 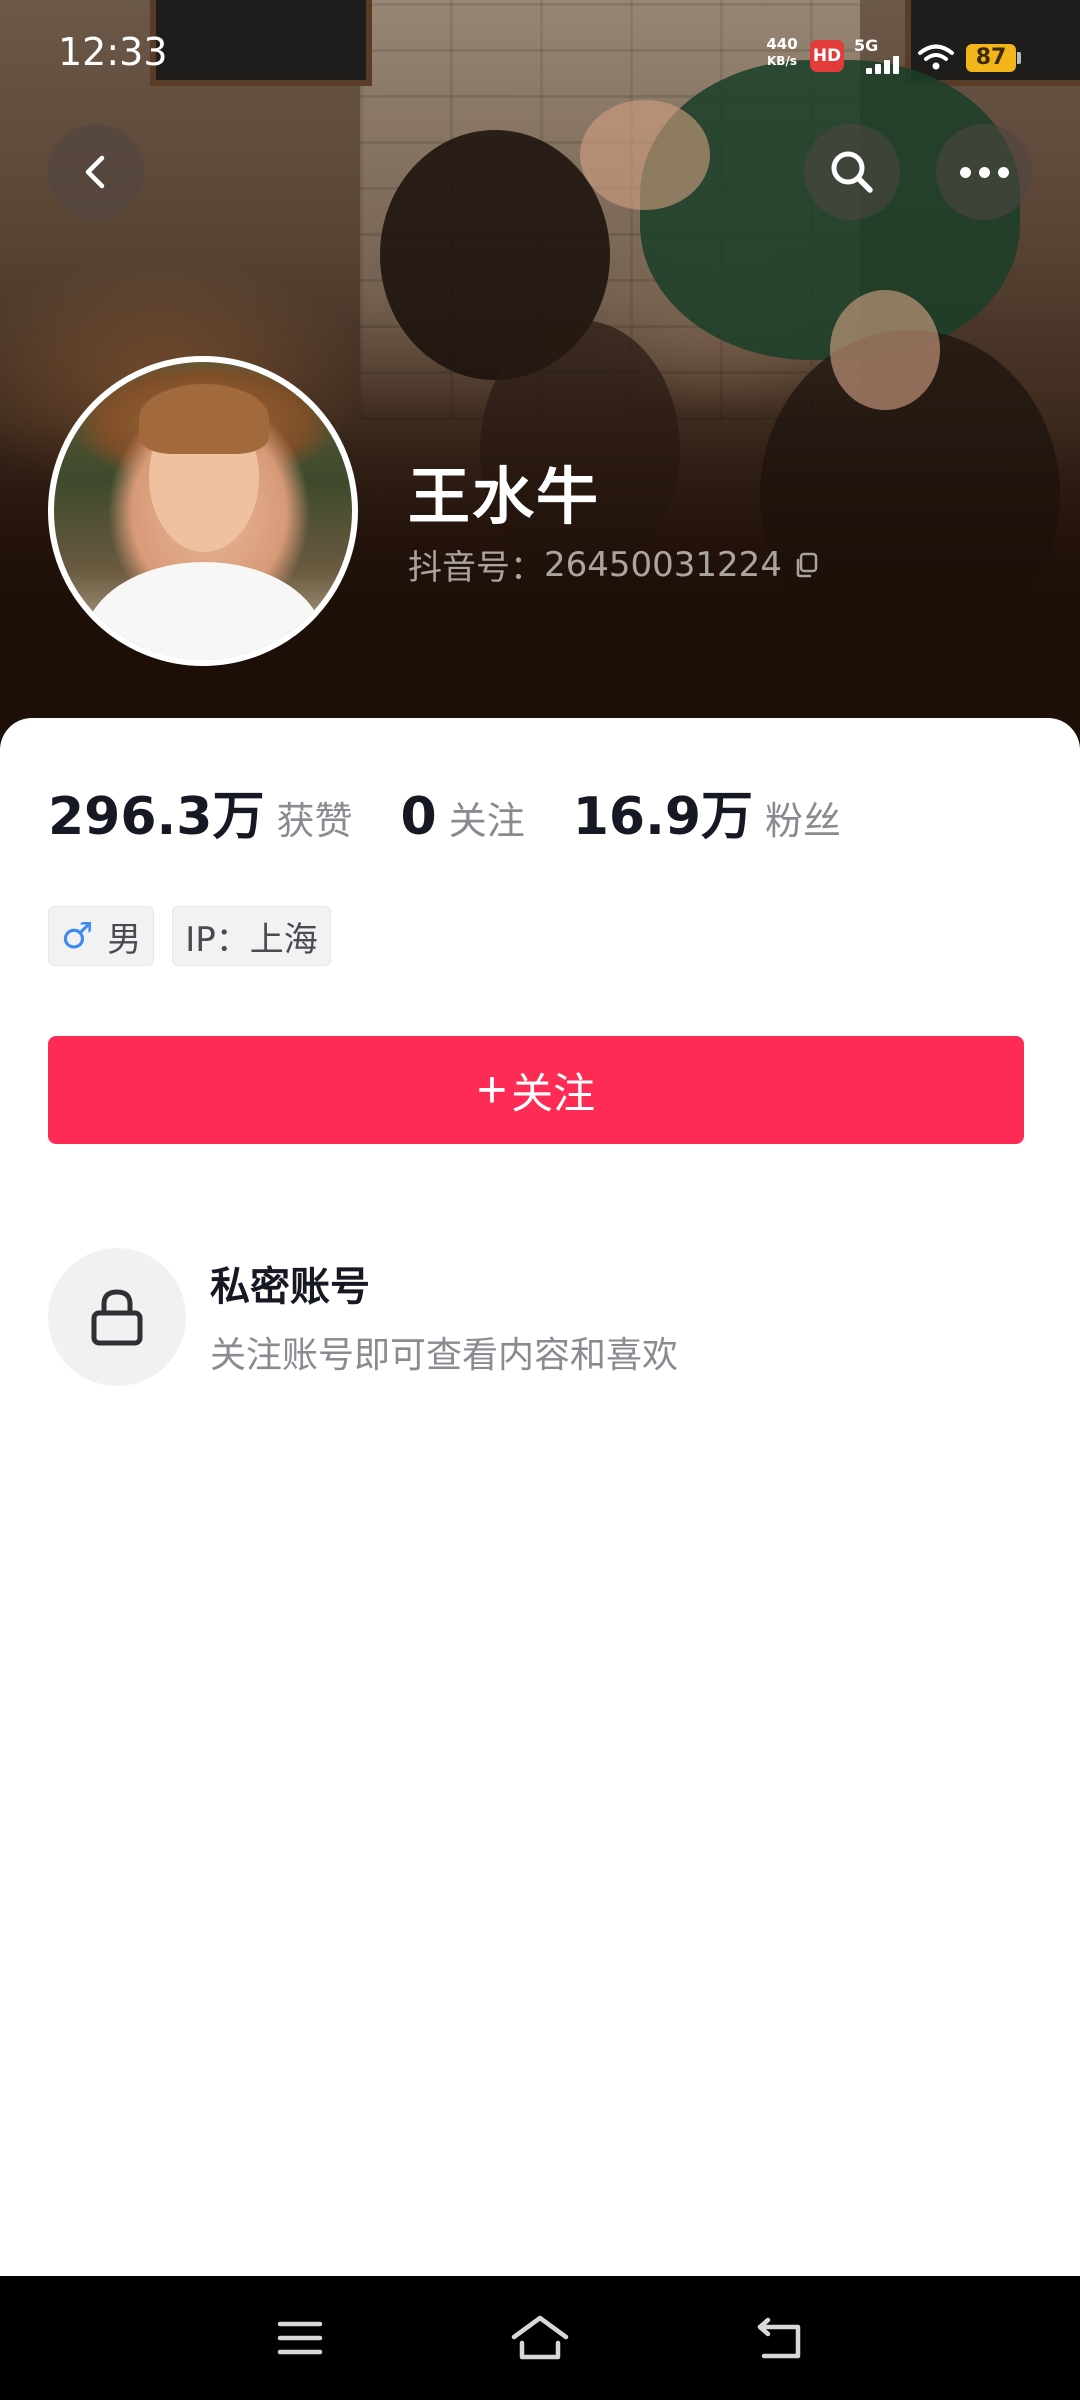 I want to click on chevron-left-icon, so click(x=95, y=172).